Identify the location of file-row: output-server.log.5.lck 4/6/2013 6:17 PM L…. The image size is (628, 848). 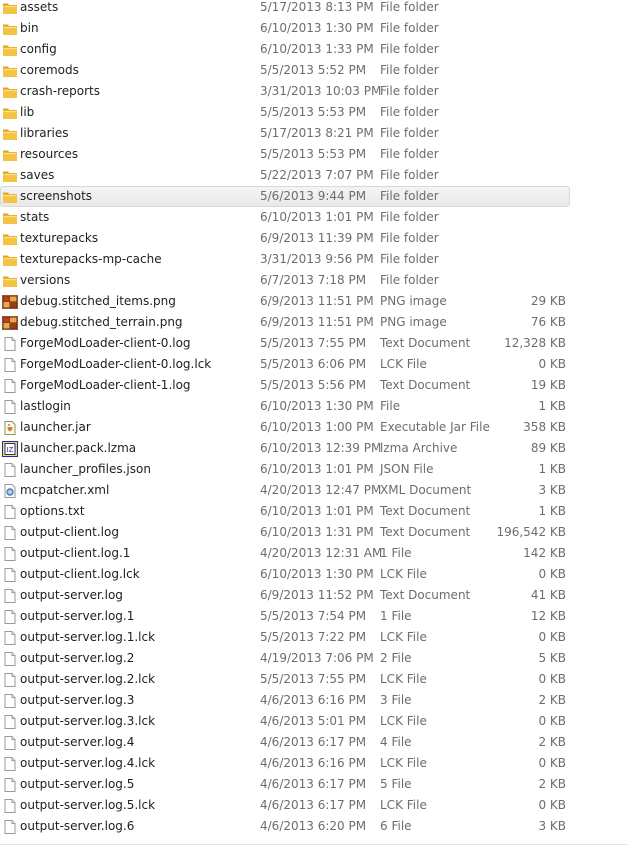
(285, 805).